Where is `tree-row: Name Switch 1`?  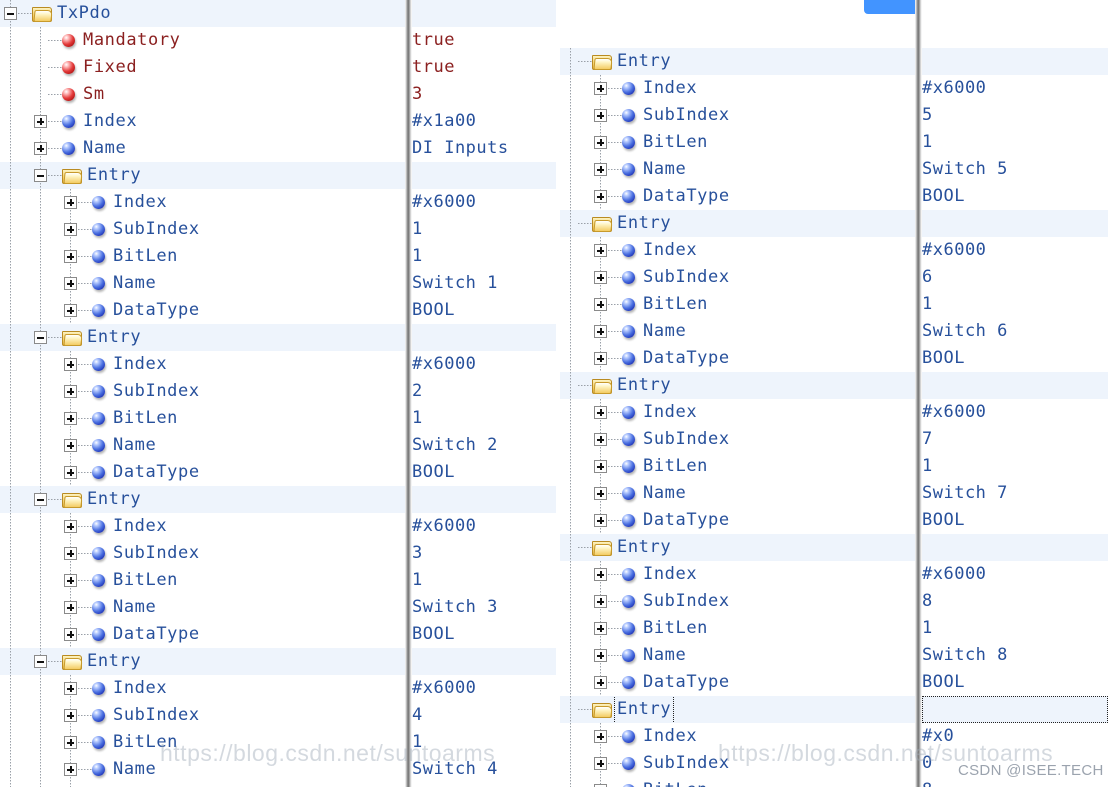 tree-row: Name Switch 1 is located at coordinates (278, 283).